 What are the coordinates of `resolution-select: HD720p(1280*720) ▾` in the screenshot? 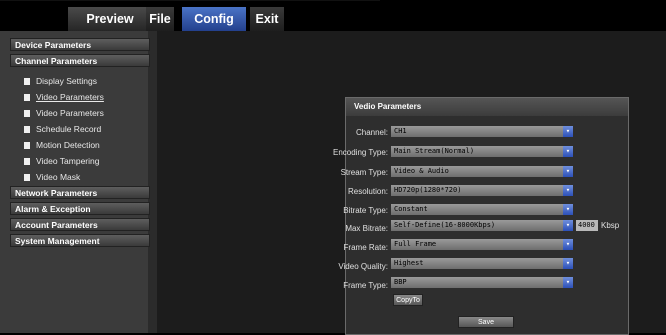 It's located at (482, 190).